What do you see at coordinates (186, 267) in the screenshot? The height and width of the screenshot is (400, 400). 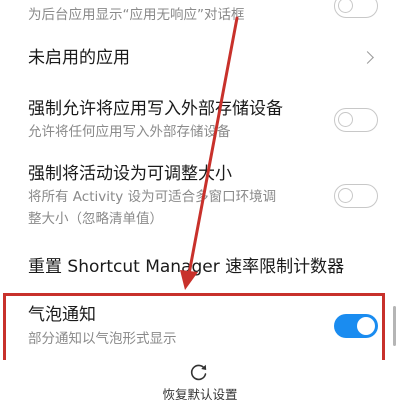 I see `setting-title: 重置 Shortcut Manager 速率限制计数器` at bounding box center [186, 267].